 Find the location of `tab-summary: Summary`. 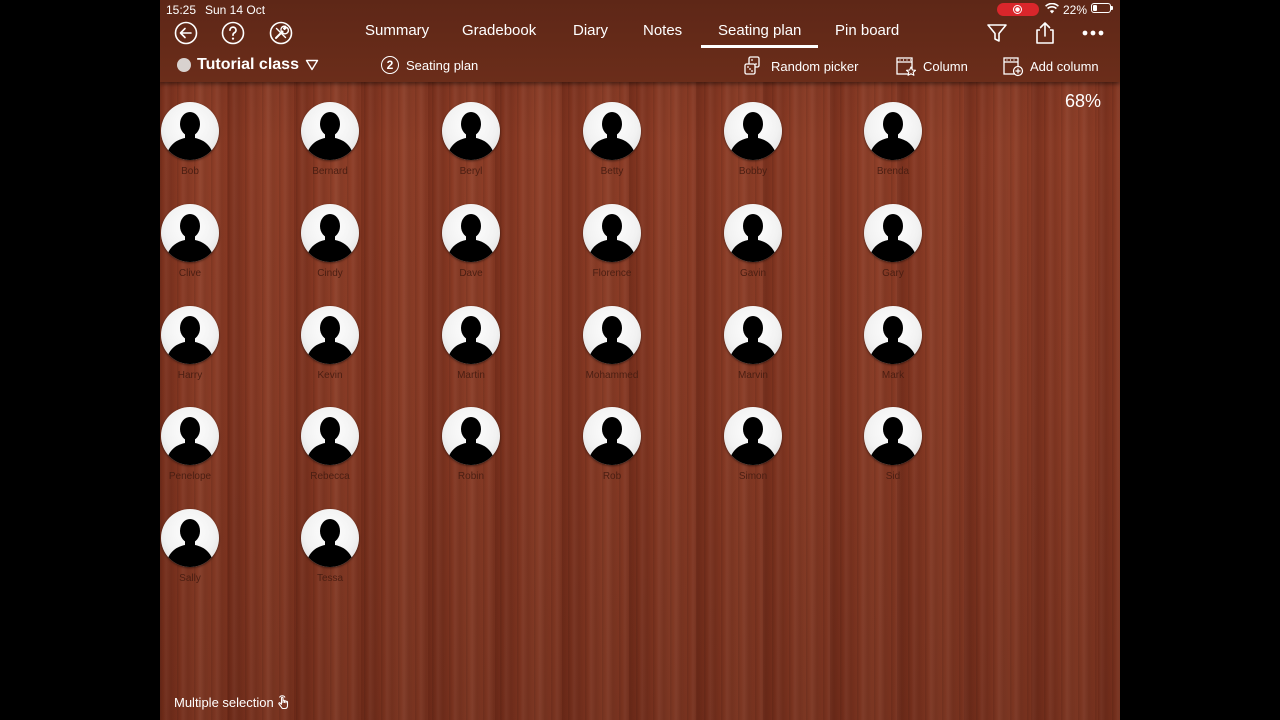

tab-summary: Summary is located at coordinates (397, 30).